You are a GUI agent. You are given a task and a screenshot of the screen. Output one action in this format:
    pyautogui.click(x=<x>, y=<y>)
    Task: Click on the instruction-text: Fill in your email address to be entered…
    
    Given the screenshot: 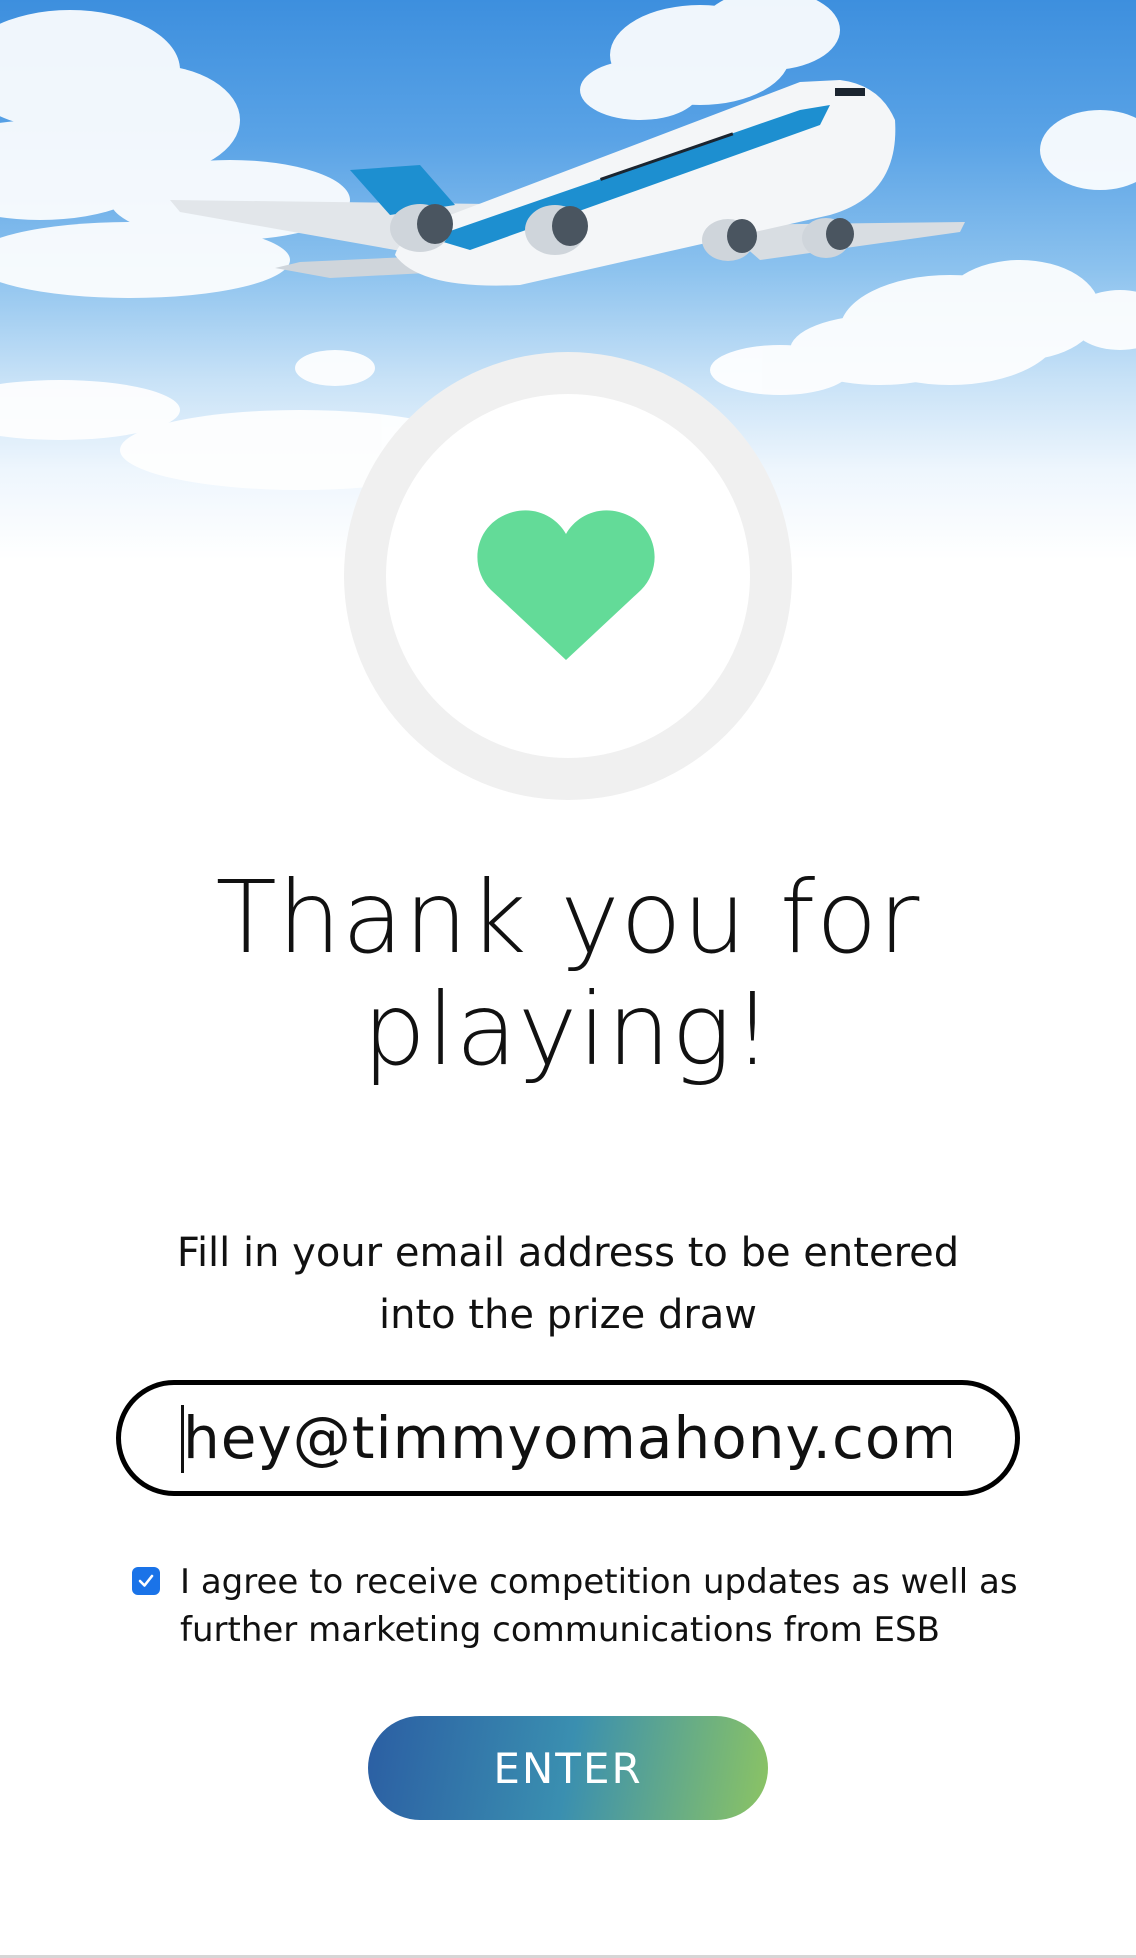 What is the action you would take?
    pyautogui.click(x=568, y=1284)
    